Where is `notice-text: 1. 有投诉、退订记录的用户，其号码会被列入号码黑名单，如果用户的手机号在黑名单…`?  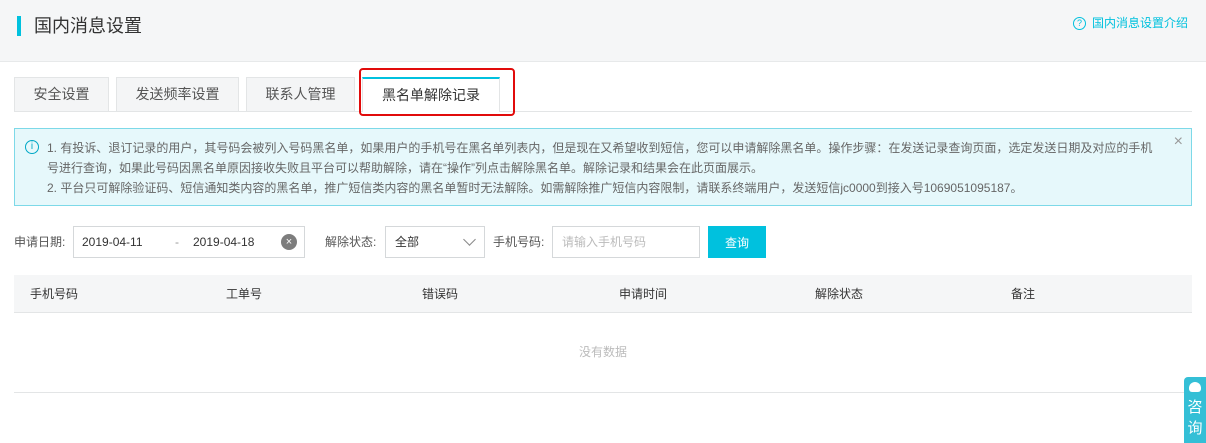 notice-text: 1. 有投诉、退订记录的用户，其号码会被列入号码黑名单，如果用户的手机号在黑名单… is located at coordinates (602, 168).